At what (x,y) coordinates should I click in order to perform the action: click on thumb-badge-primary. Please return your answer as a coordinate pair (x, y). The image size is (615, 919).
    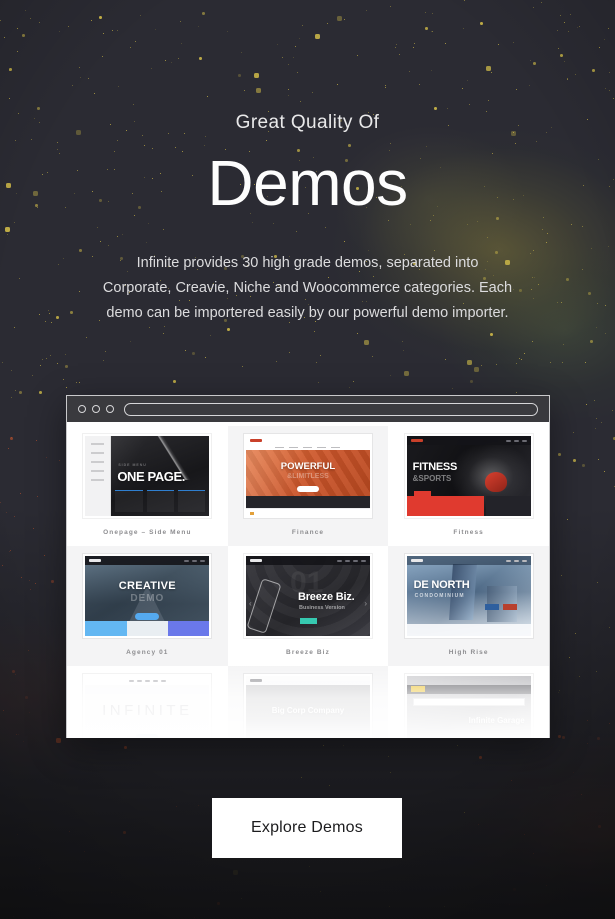
    Looking at the image, I should click on (491, 607).